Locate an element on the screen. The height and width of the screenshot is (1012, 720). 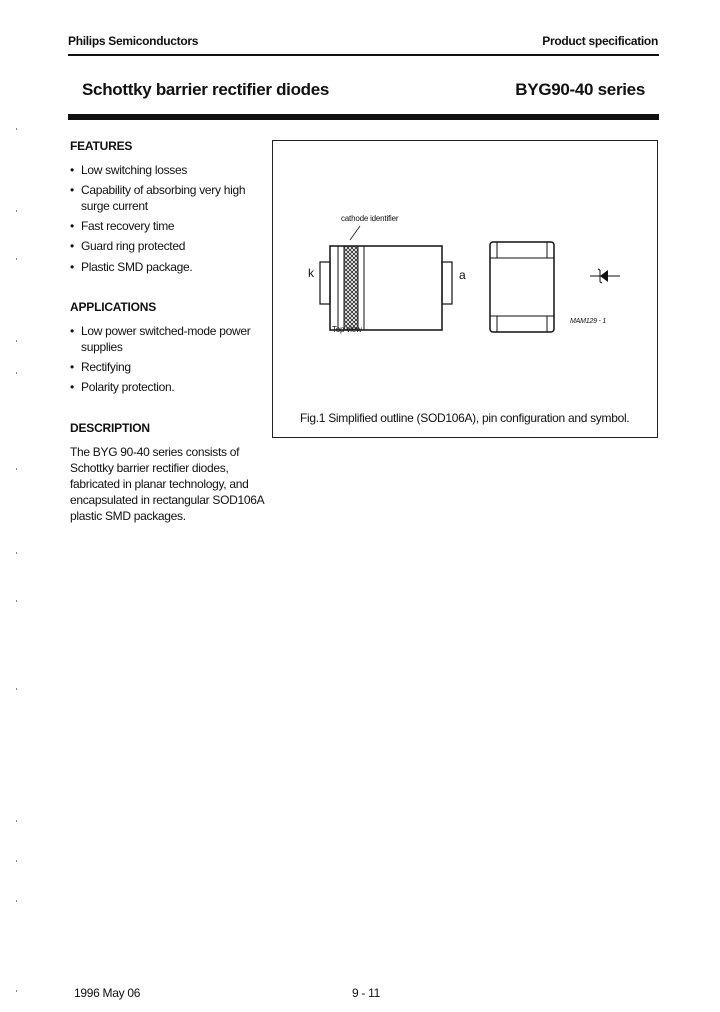
top-view-label: Top view is located at coordinates (347, 329).